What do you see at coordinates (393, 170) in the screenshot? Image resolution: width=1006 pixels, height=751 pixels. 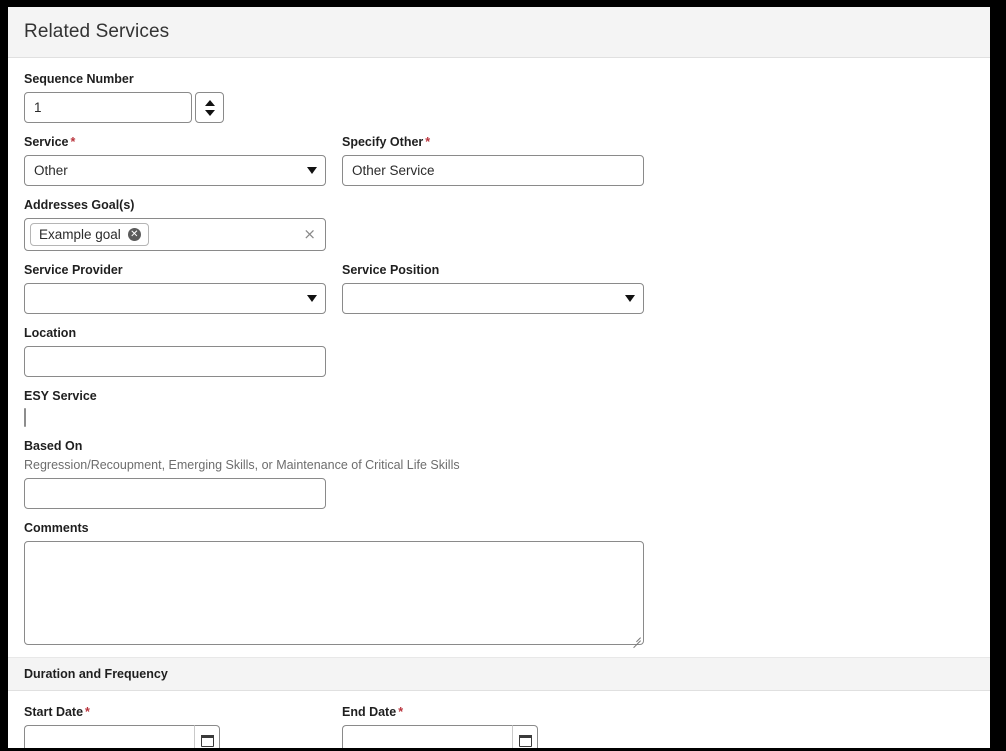 I see `specify-other-value: Other Service` at bounding box center [393, 170].